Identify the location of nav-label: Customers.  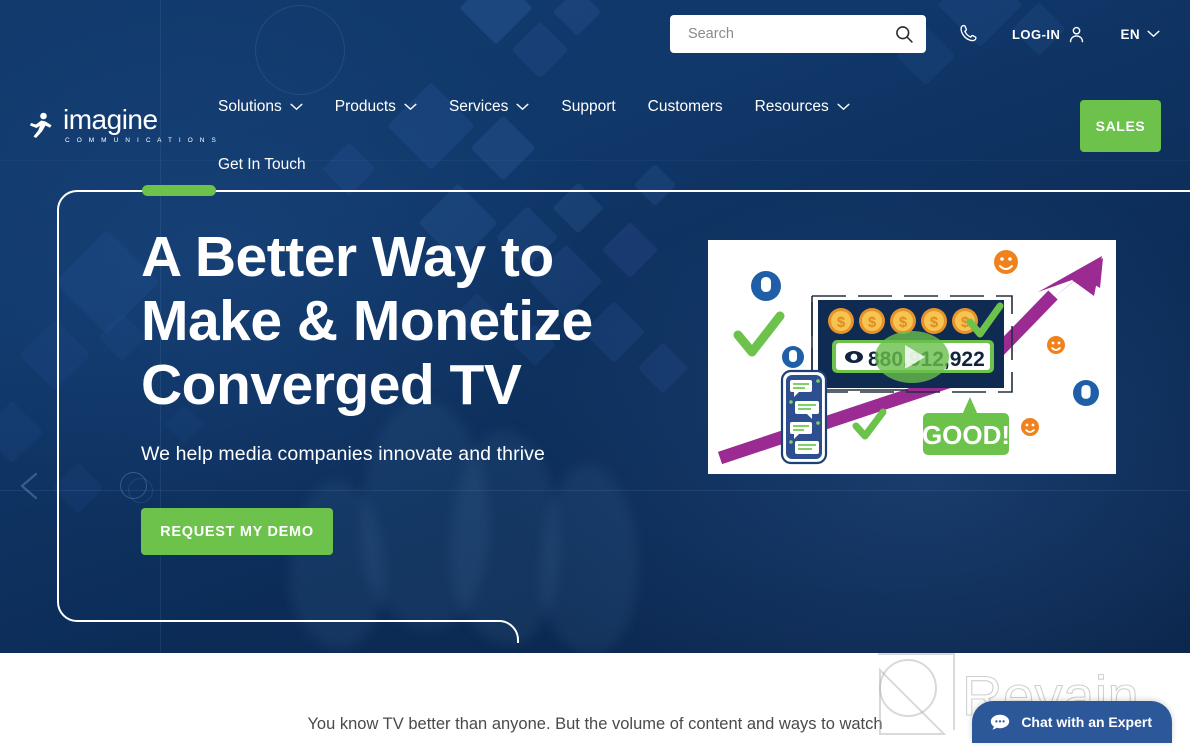
(685, 106).